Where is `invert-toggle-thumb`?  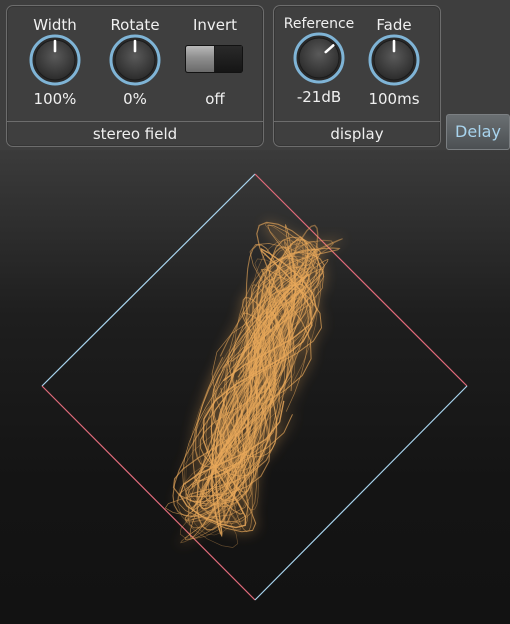 invert-toggle-thumb is located at coordinates (200, 59).